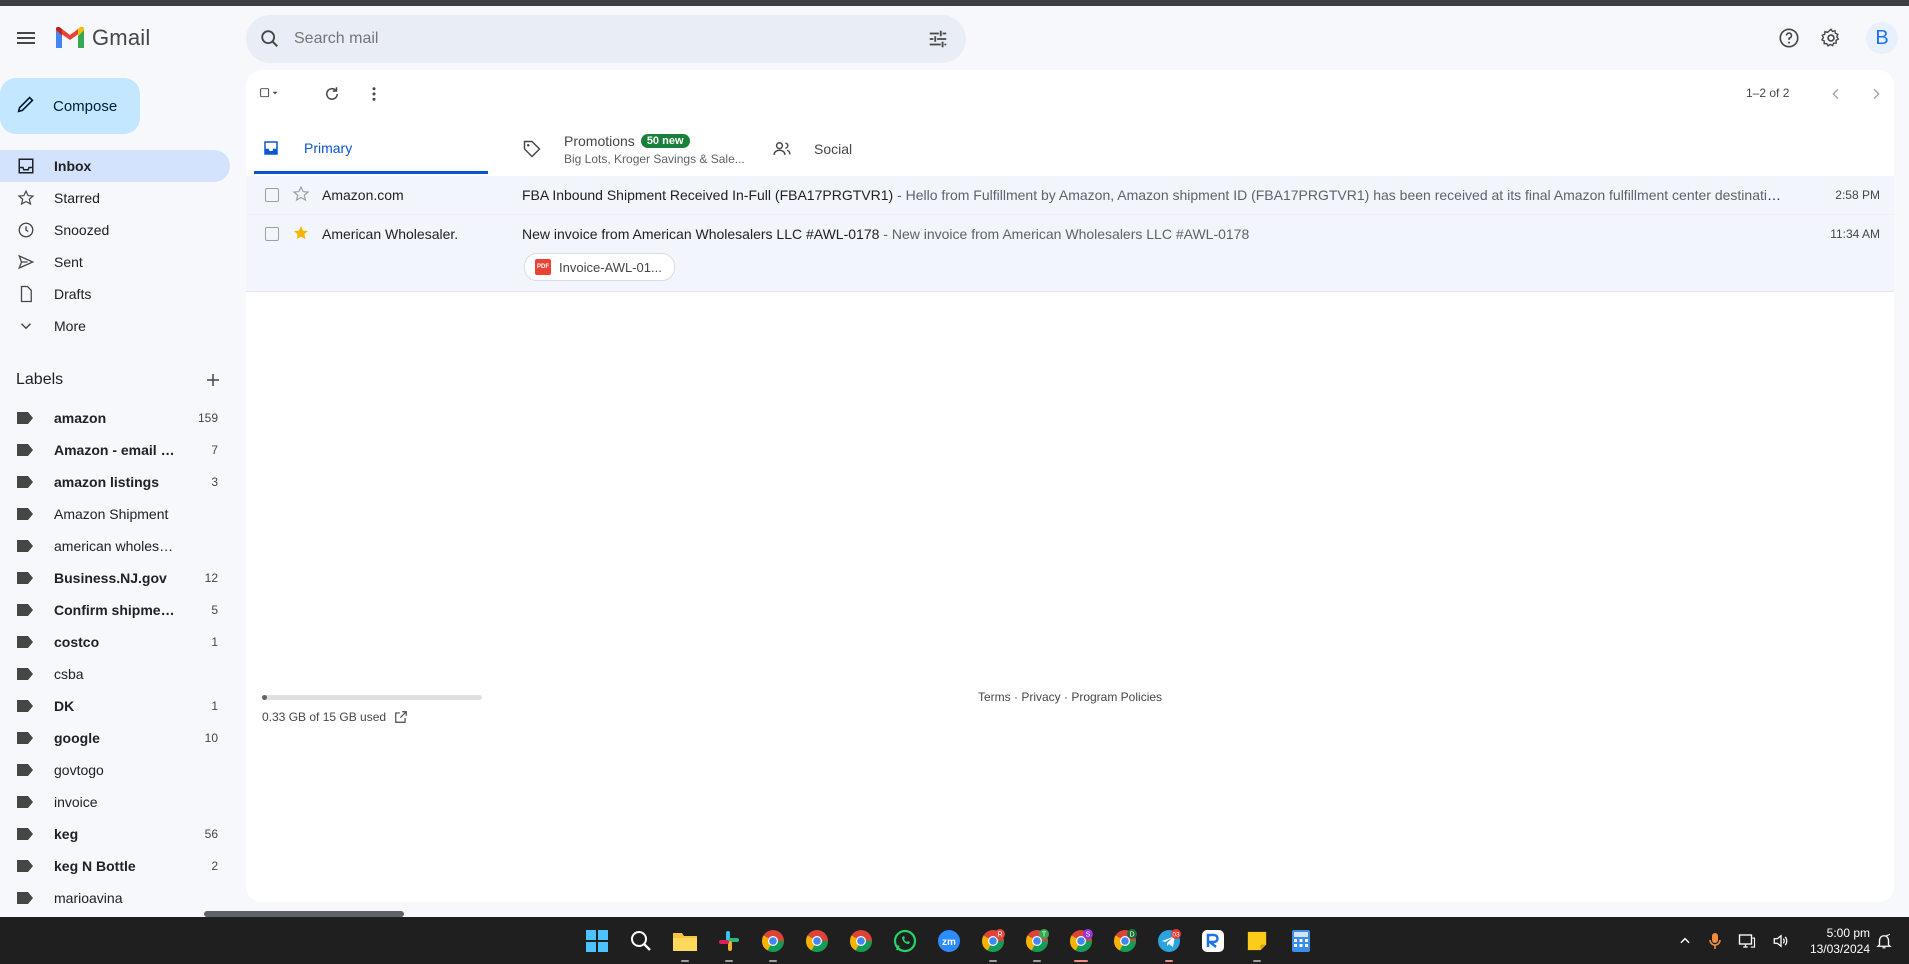 The width and height of the screenshot is (1909, 964). Describe the element at coordinates (115, 642) in the screenshot. I see `sidebar-label-item: costco 1` at that location.